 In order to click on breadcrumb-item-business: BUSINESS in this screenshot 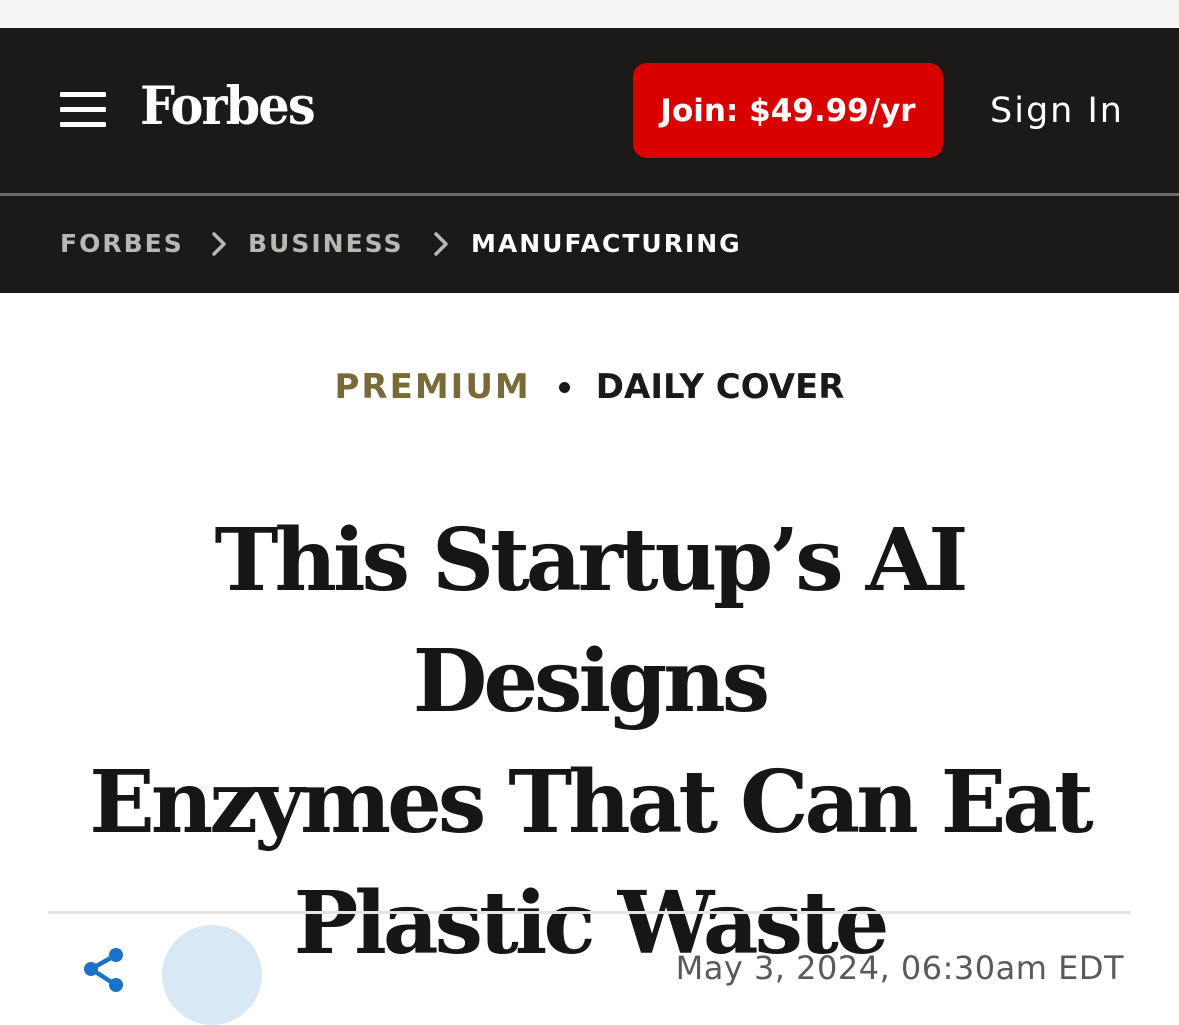, I will do `click(326, 244)`.